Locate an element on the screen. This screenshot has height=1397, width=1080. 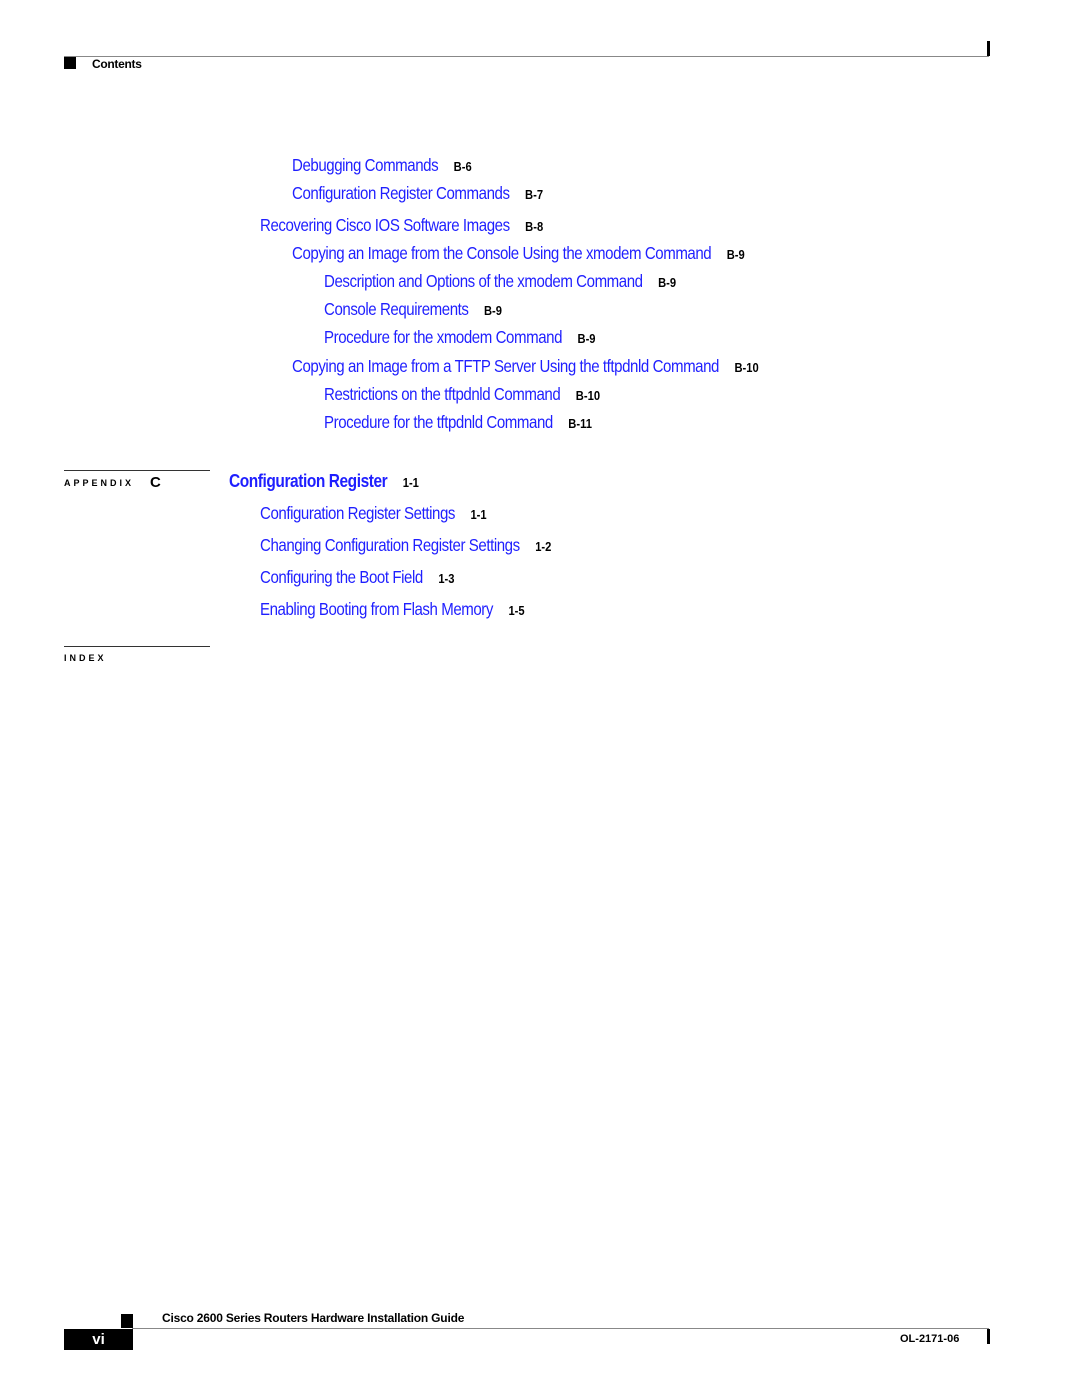
appendix-letter: C is located at coordinates (155, 482).